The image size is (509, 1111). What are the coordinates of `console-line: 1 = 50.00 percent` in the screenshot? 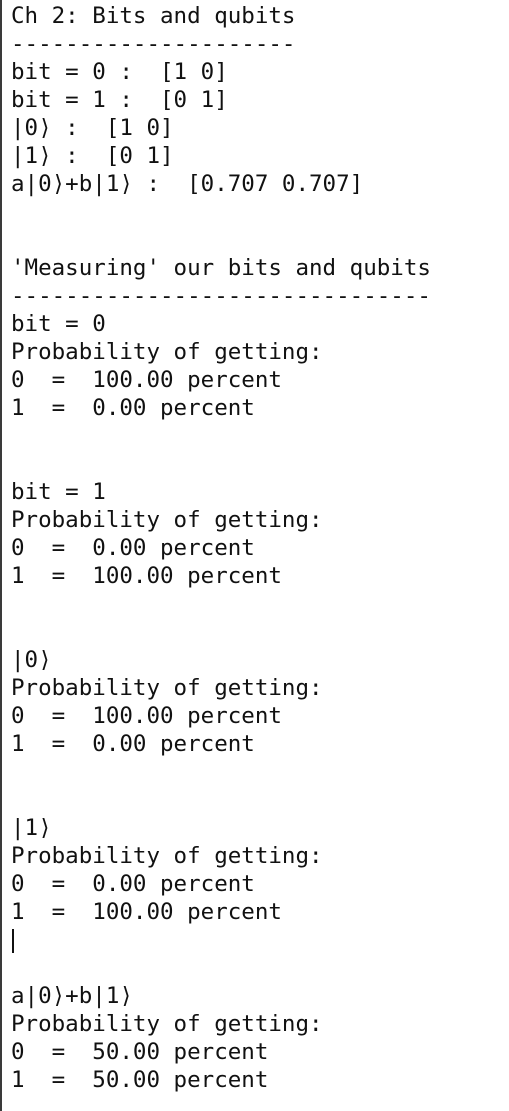 It's located at (140, 1080).